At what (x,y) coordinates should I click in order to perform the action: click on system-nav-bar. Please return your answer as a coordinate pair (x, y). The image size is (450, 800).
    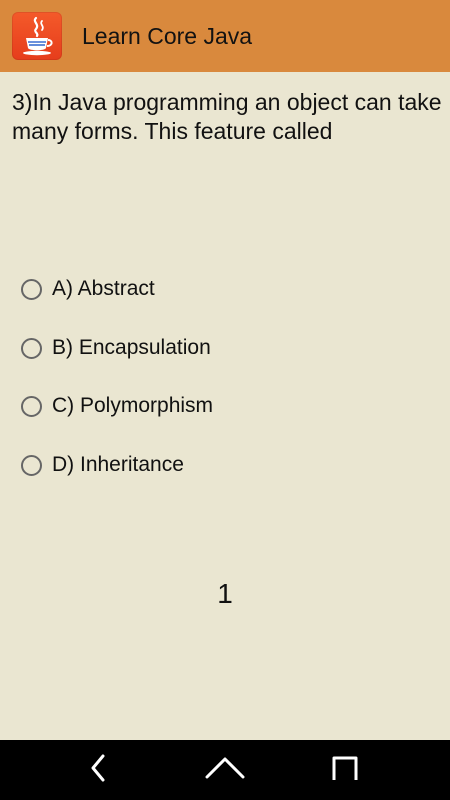
    Looking at the image, I should click on (225, 770).